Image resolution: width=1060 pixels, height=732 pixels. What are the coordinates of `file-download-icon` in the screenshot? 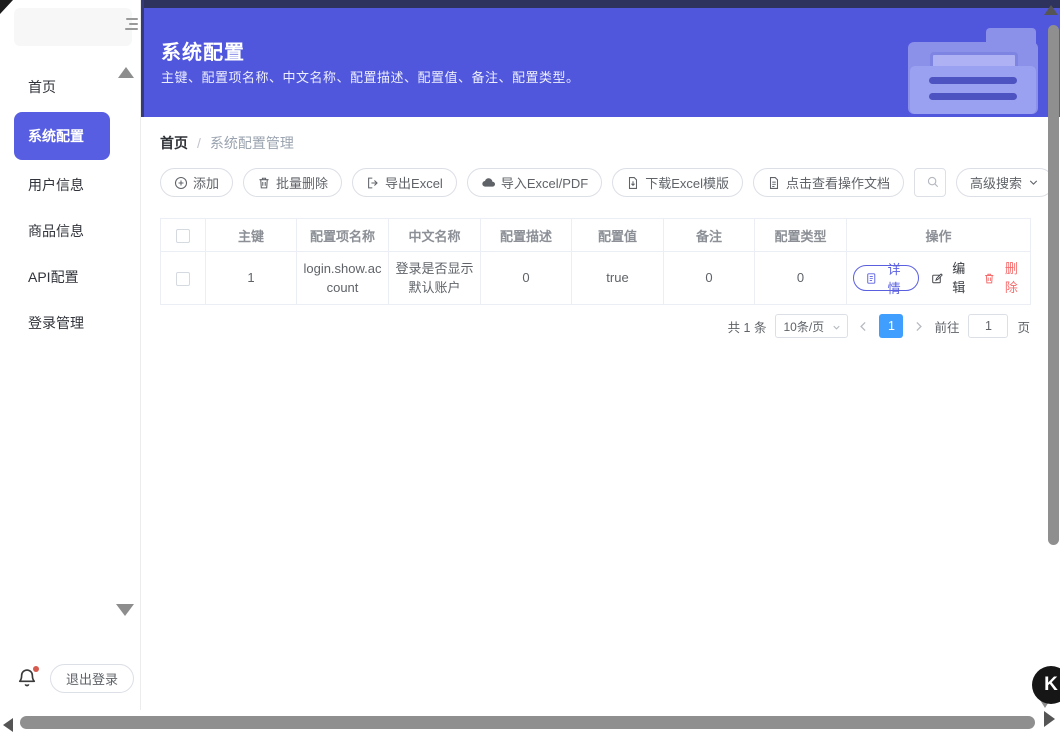 It's located at (633, 182).